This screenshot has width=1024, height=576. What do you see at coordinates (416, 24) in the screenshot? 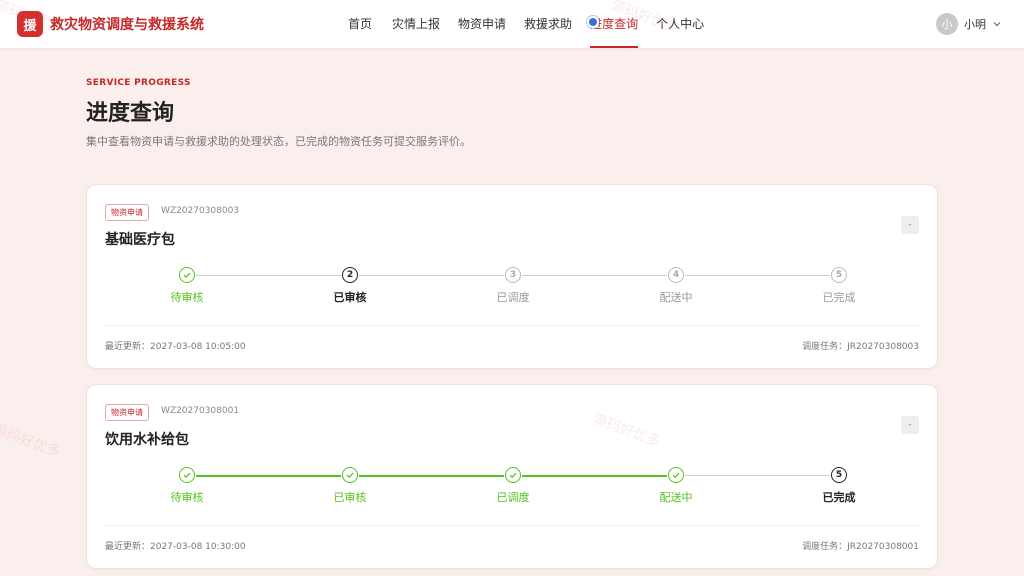
I see `nav-item-disaster-report: 灾情上报` at bounding box center [416, 24].